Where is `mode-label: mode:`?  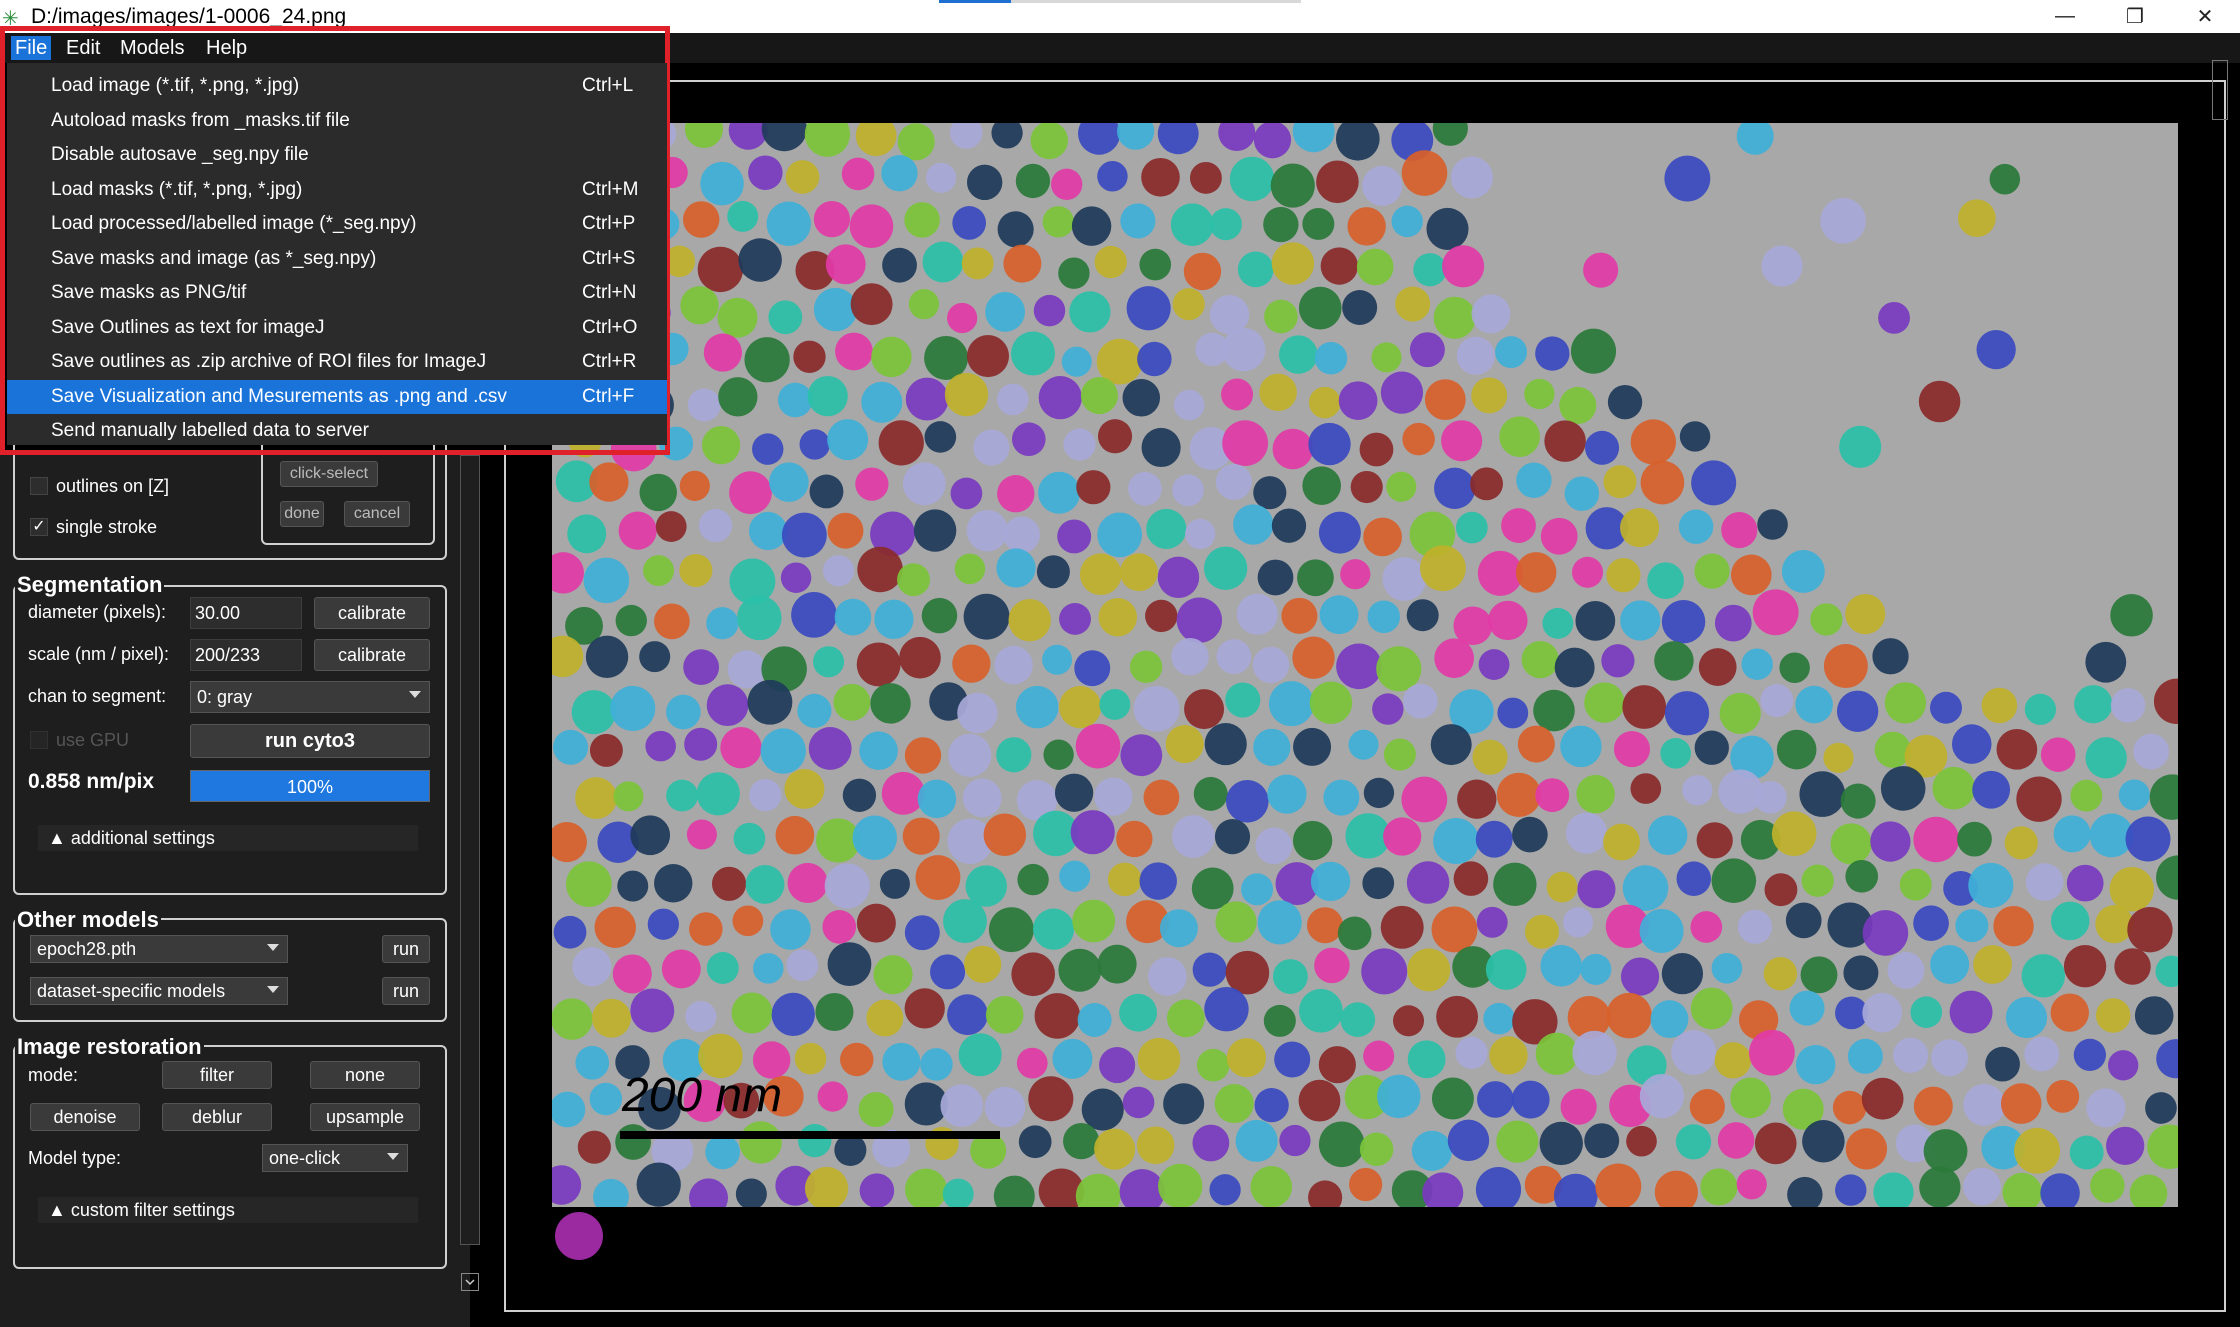
mode-label: mode: is located at coordinates (53, 1075).